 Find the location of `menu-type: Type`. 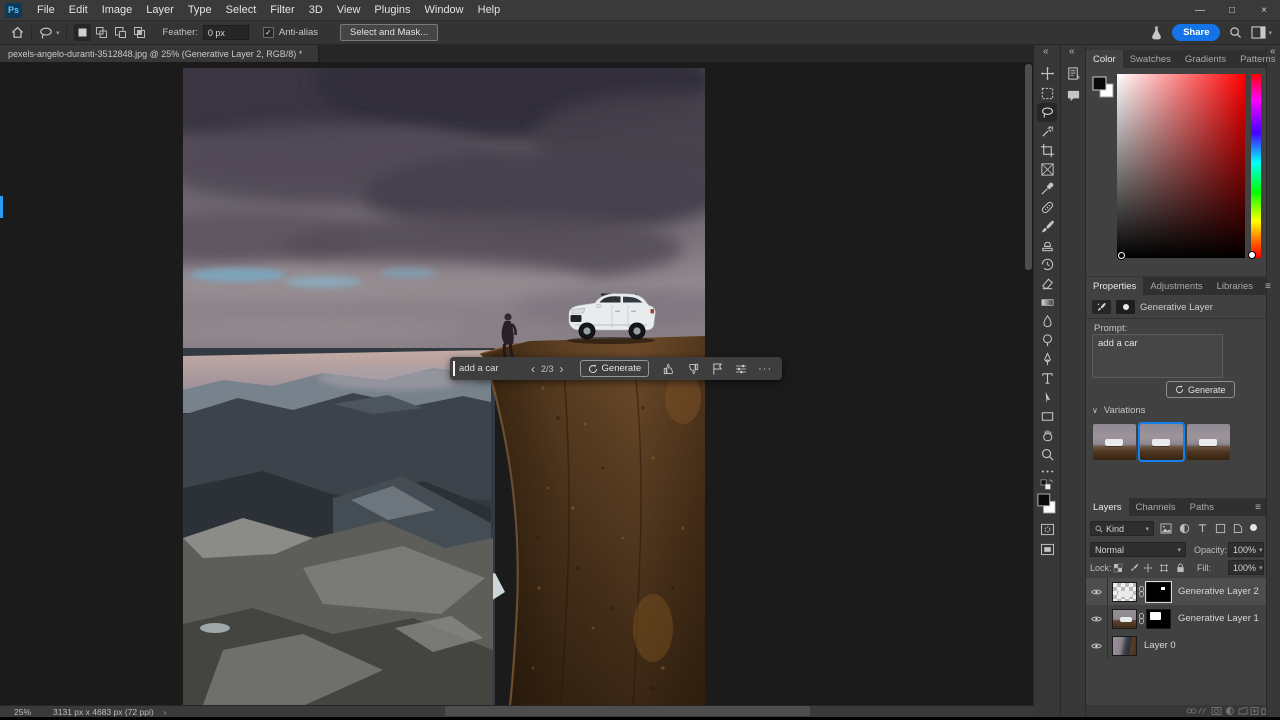

menu-type: Type is located at coordinates (200, 10).